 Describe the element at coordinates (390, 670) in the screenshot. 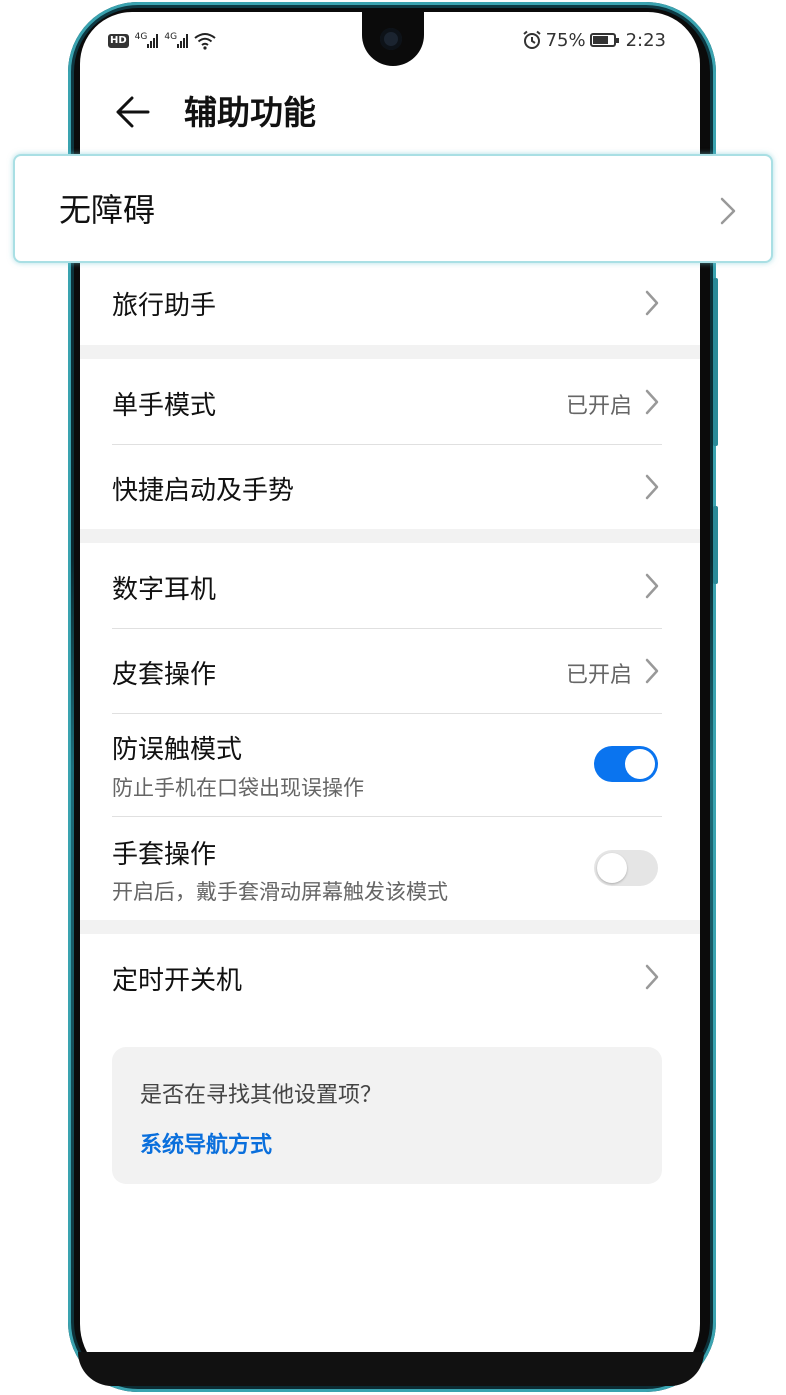

I see `list-item-cover-operation: 皮套操作 已开启` at that location.